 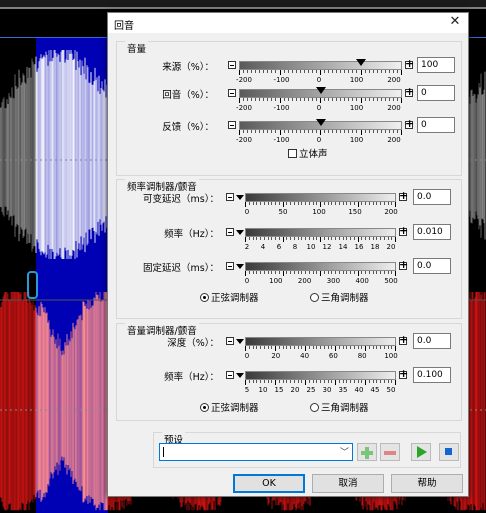 What do you see at coordinates (348, 483) in the screenshot?
I see `cancel-button: 取消` at bounding box center [348, 483].